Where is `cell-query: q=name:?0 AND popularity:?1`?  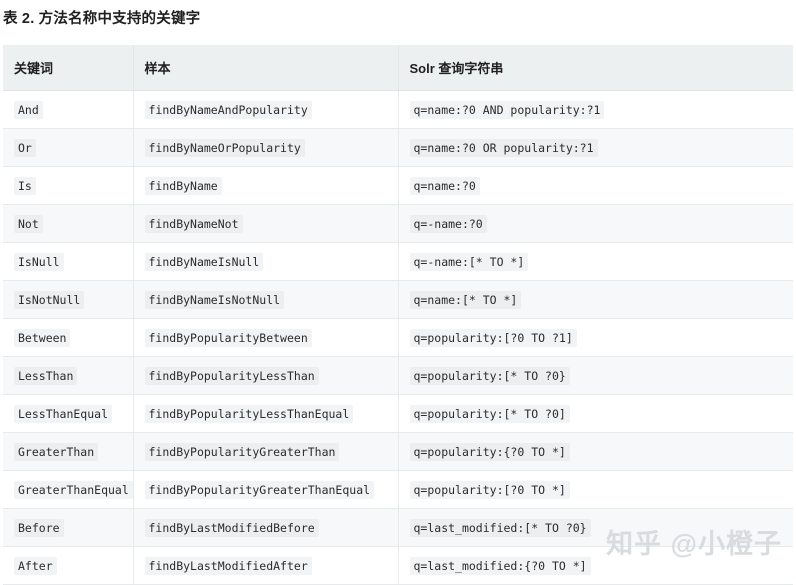 cell-query: q=name:?0 AND popularity:?1 is located at coordinates (595, 109).